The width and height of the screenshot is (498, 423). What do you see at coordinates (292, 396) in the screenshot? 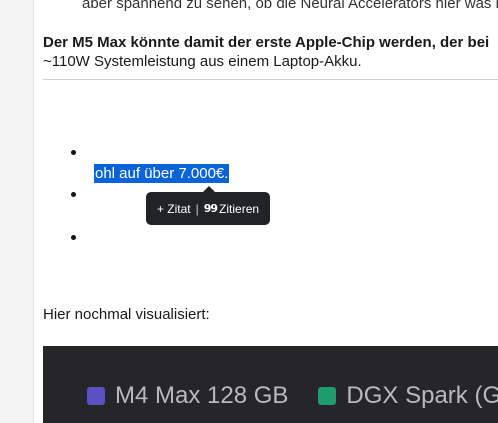
I see `chart-legend: M4 Max 128 GB DGX Spark (G` at bounding box center [292, 396].